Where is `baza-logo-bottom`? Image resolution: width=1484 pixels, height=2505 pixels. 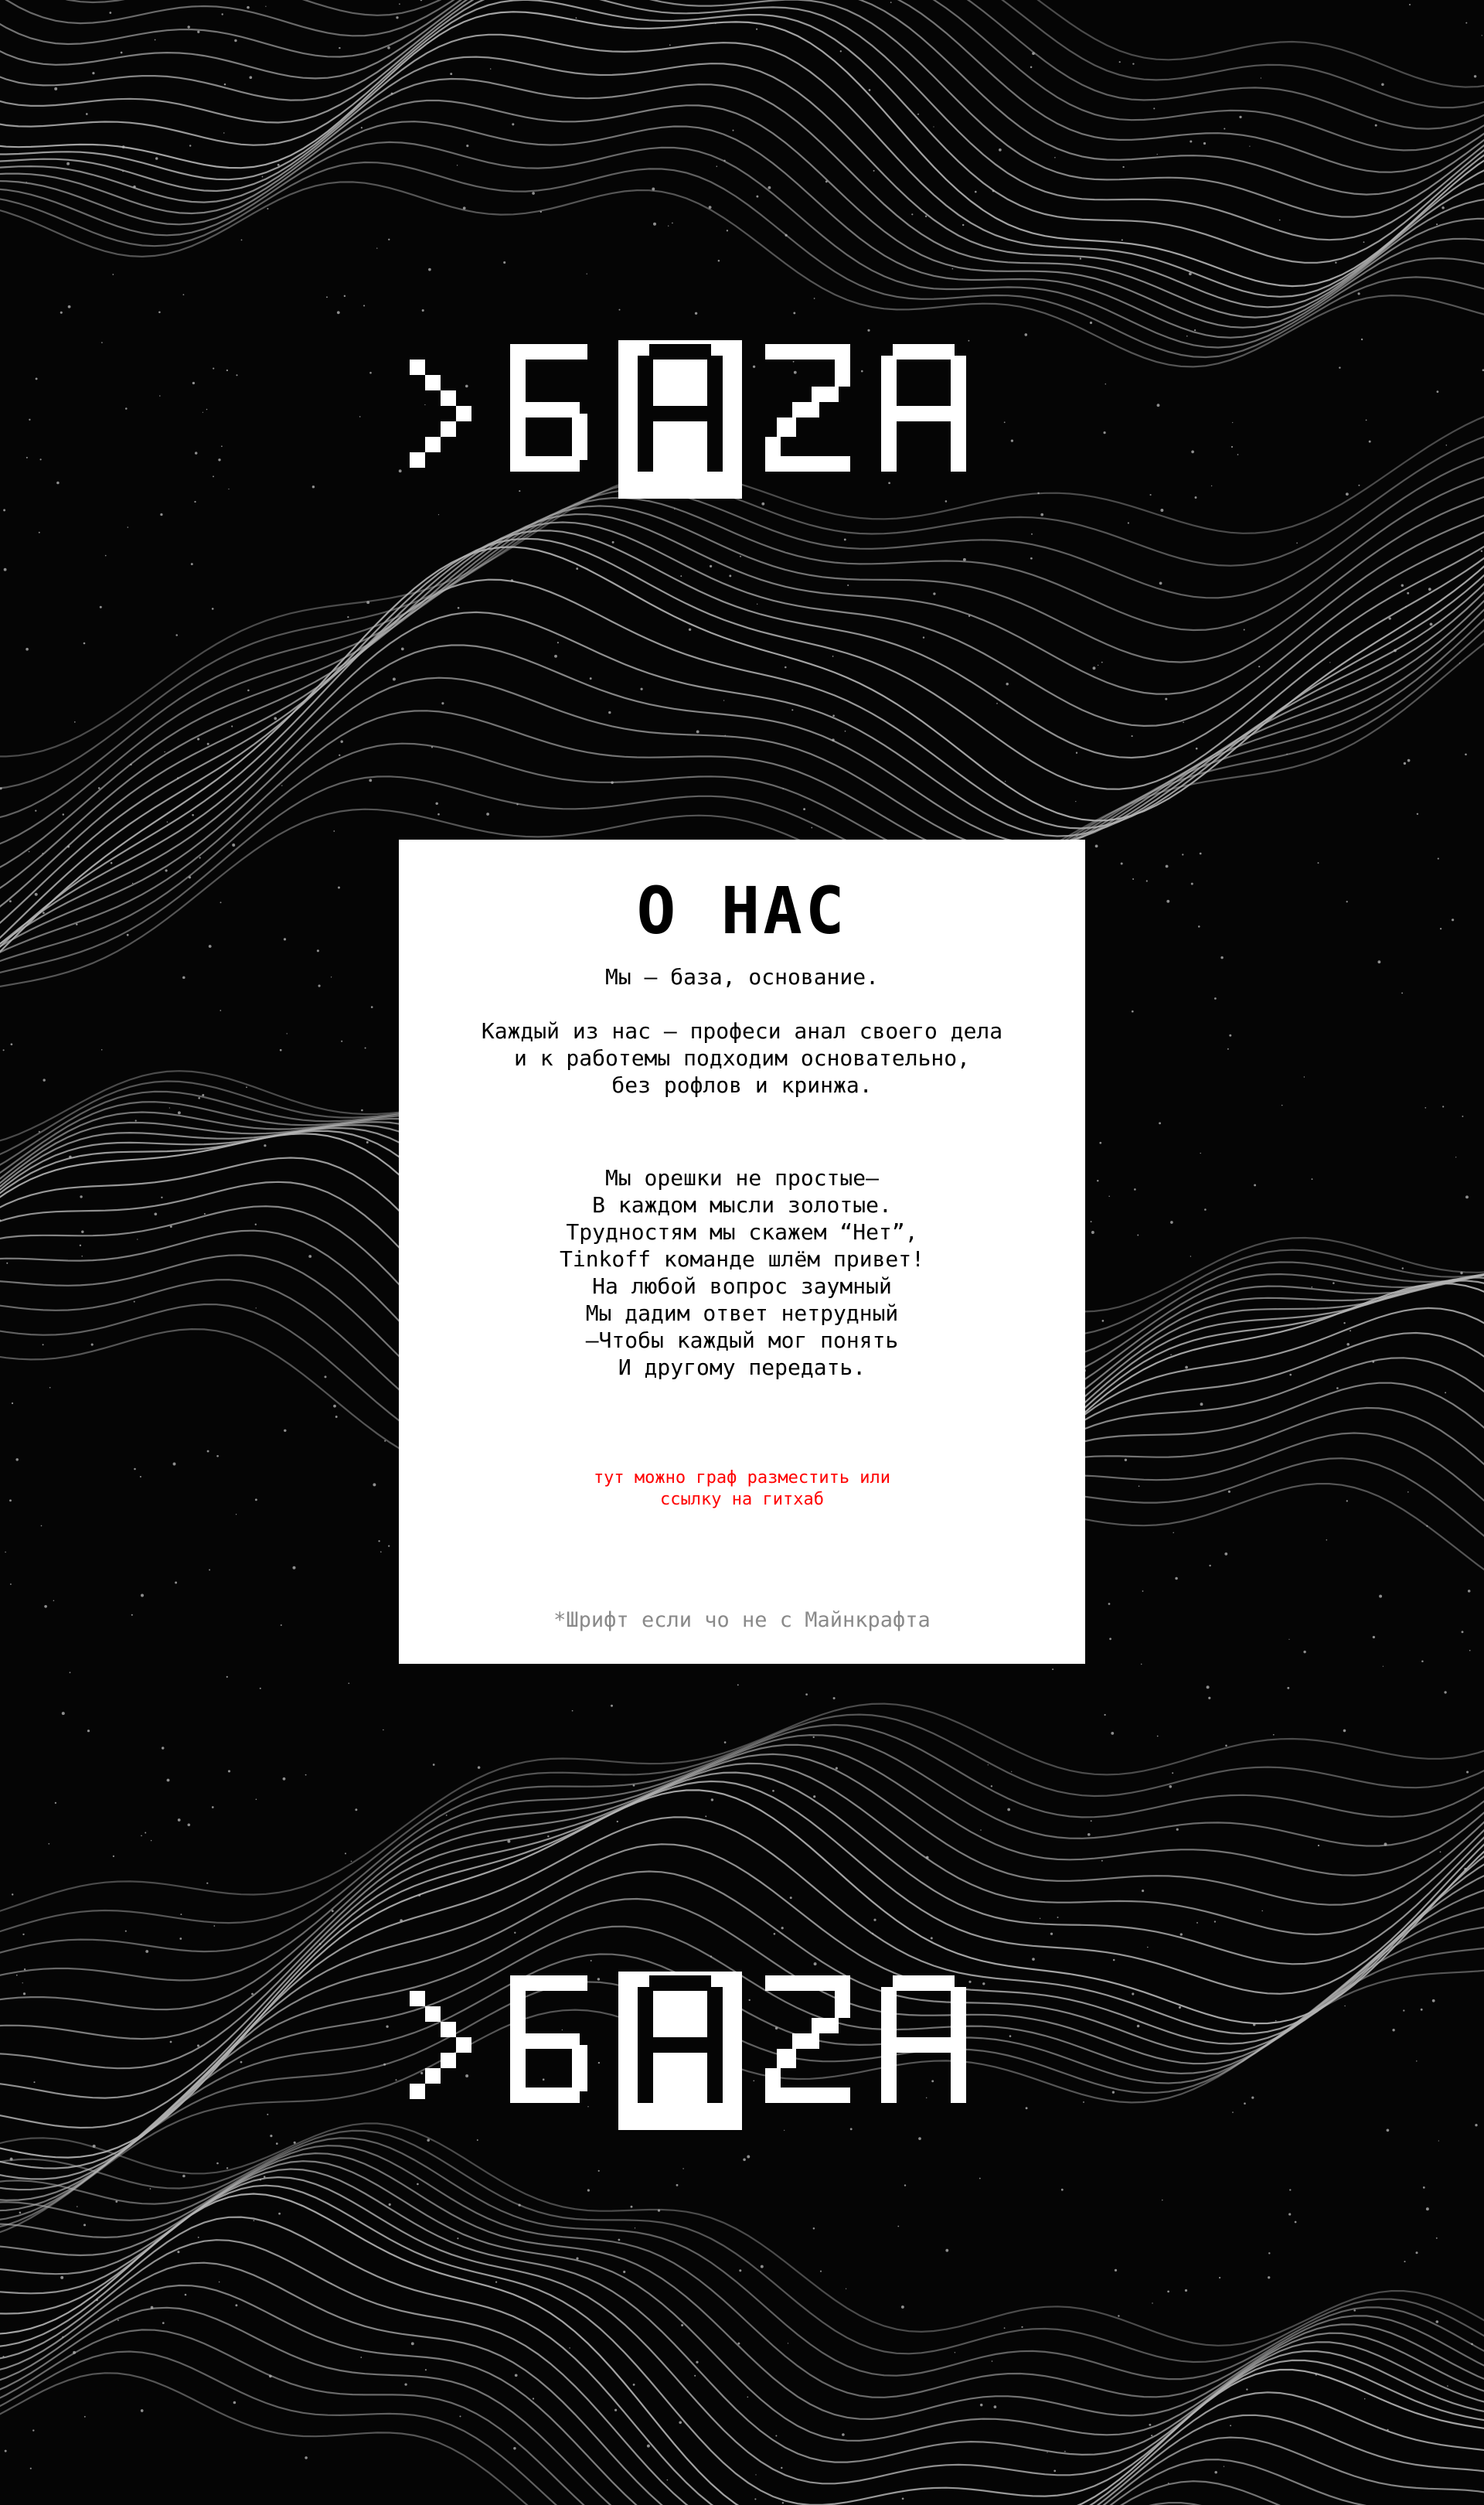
baza-logo-bottom is located at coordinates (703, 2053).